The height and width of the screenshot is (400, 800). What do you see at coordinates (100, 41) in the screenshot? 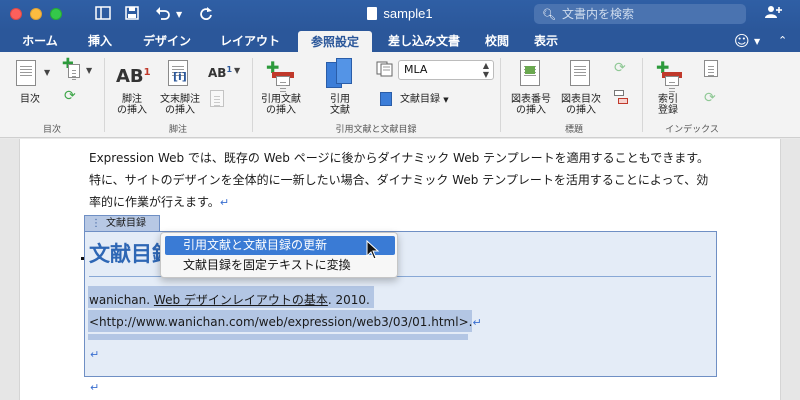
I see `tab-insert: 挿入` at bounding box center [100, 41].